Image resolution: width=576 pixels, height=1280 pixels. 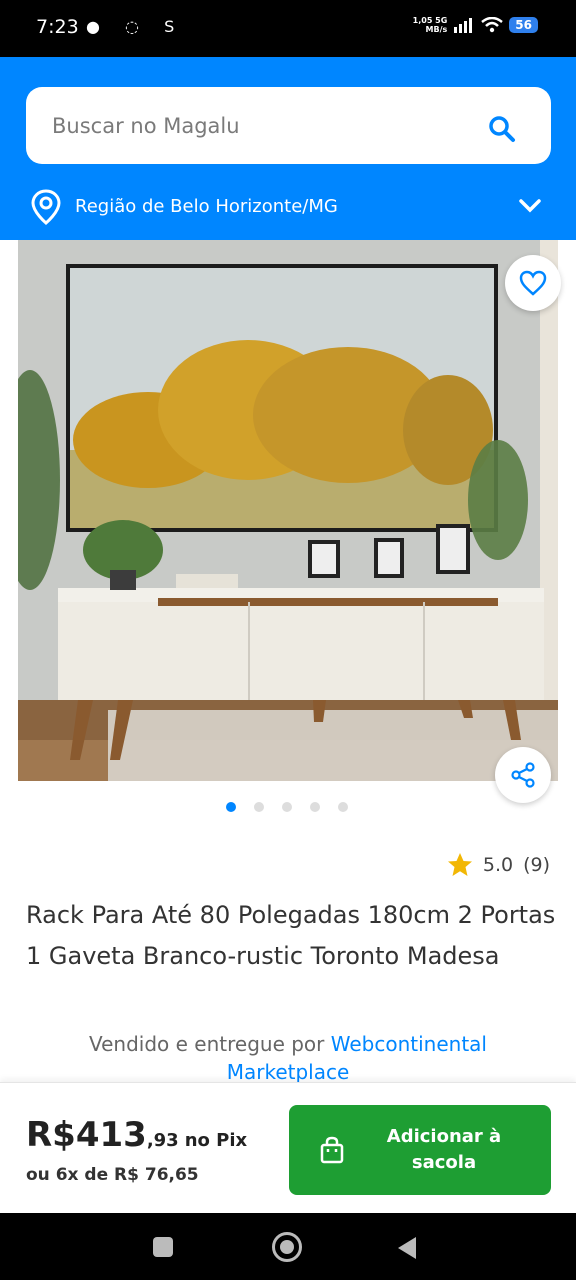 I want to click on installments: ou 6x de R$ 76,65, so click(x=112, y=1175).